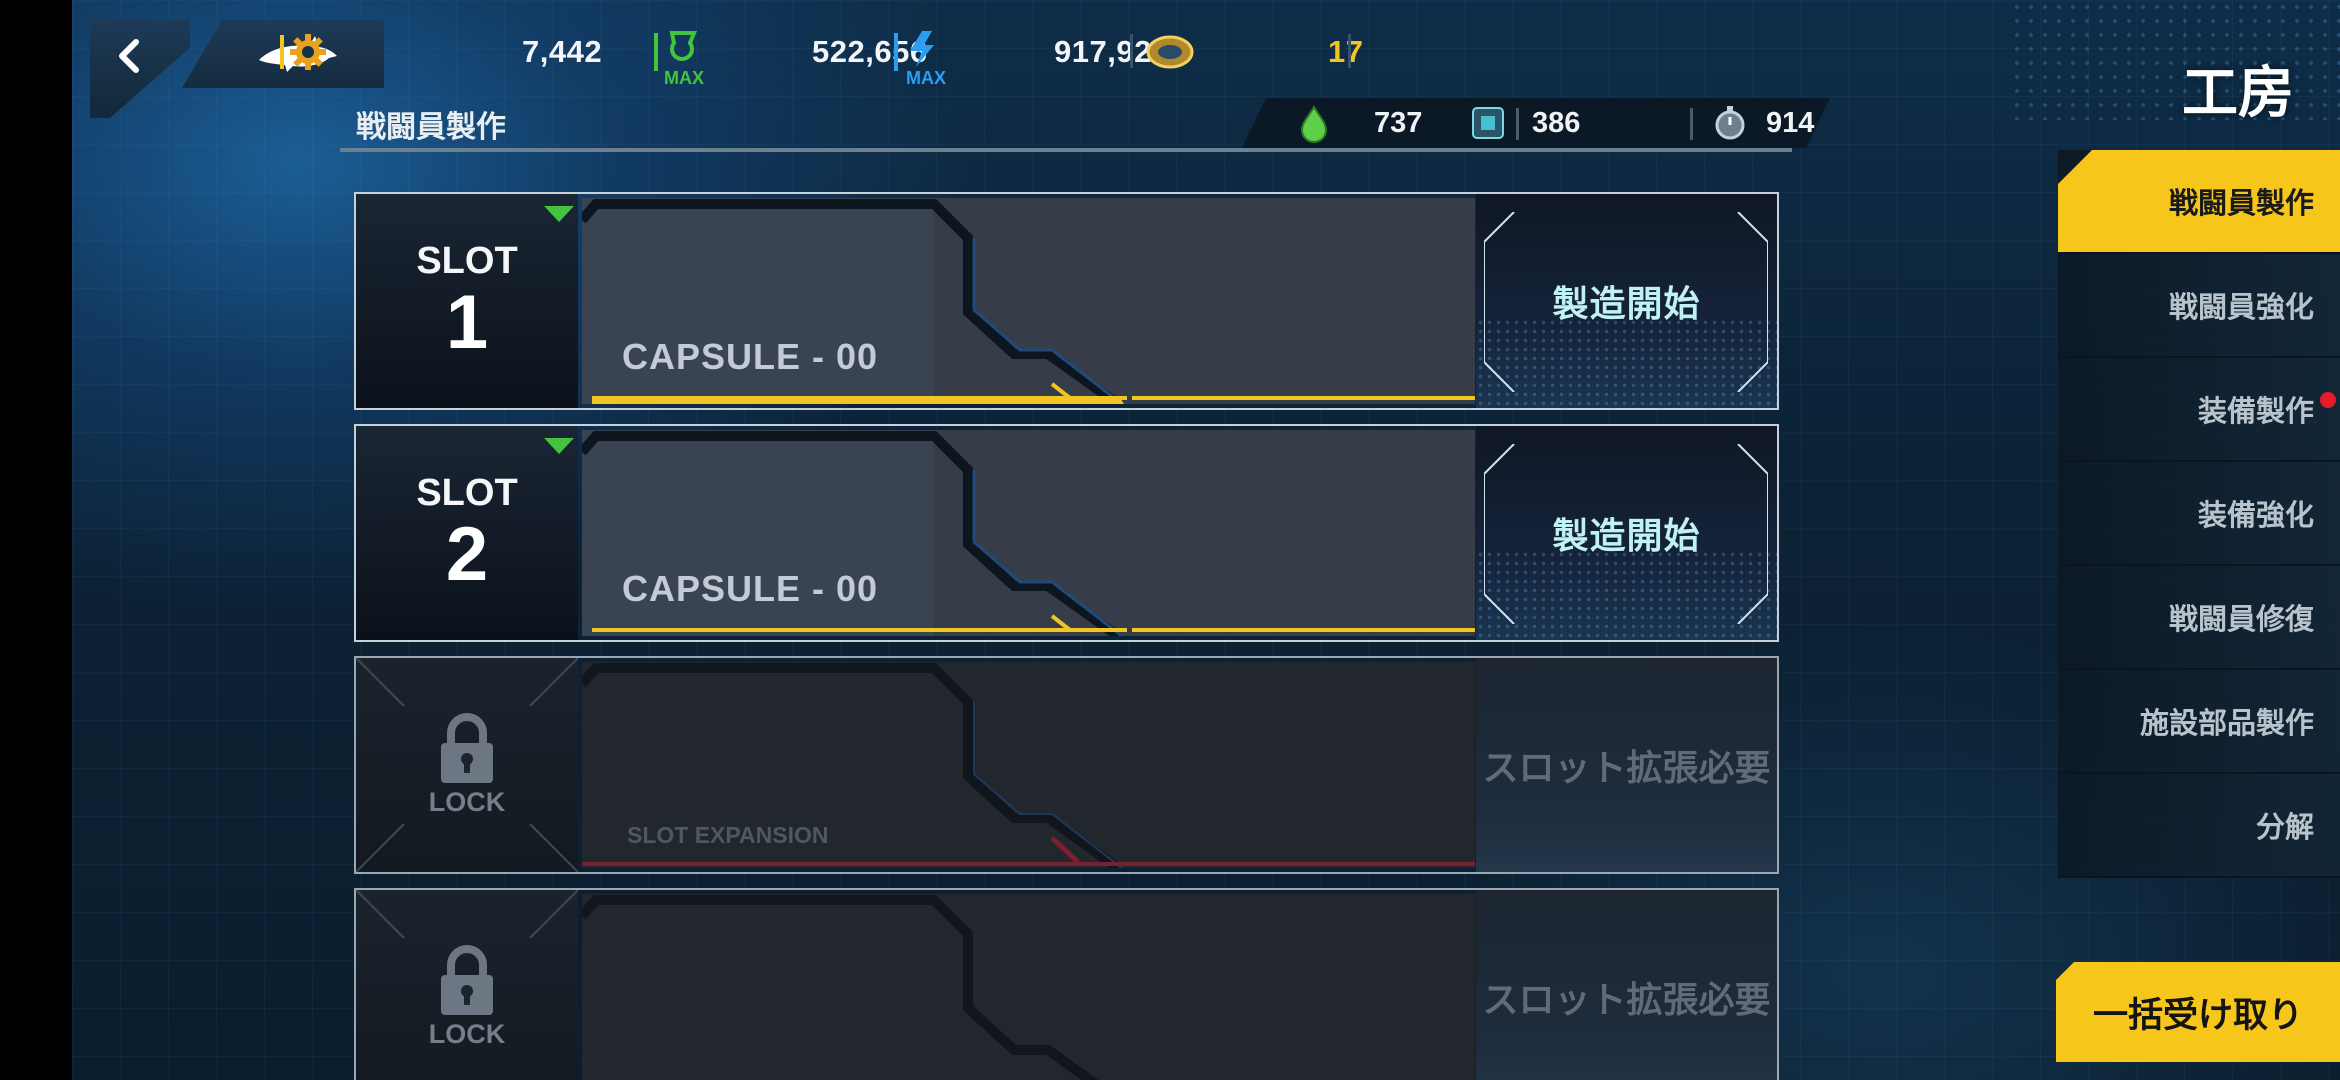  What do you see at coordinates (1524, 123) in the screenshot?
I see `material-chip: 386` at bounding box center [1524, 123].